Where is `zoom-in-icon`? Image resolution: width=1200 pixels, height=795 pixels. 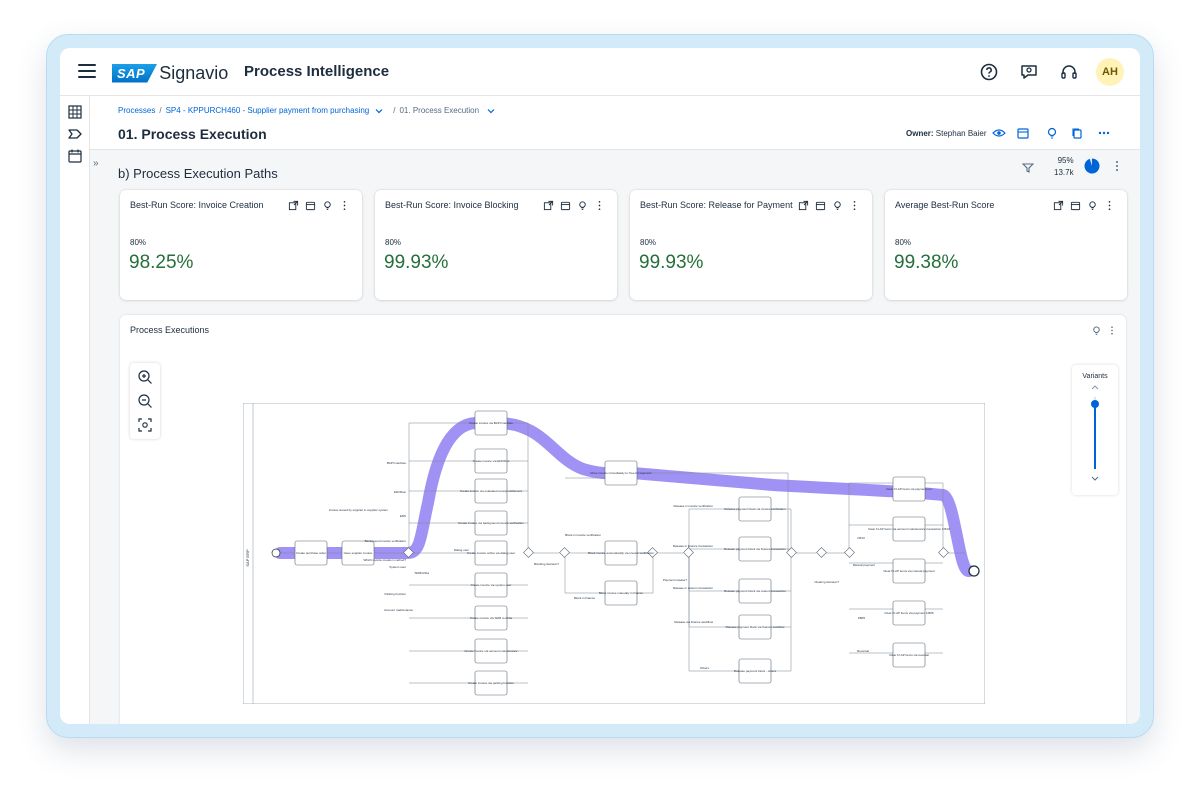
zoom-in-icon is located at coordinates (145, 377).